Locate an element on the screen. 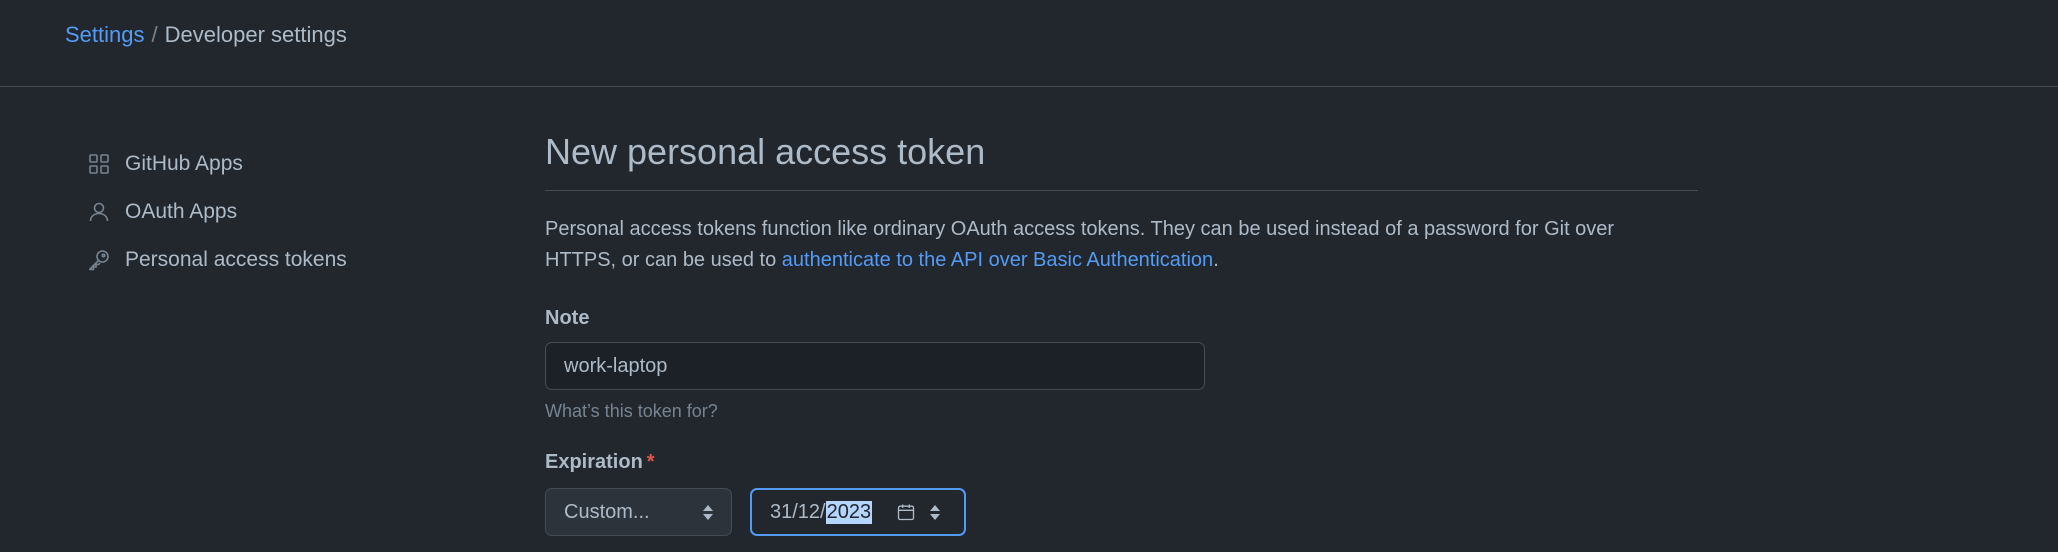  expiration-date-input: 31/12/2023 is located at coordinates (858, 512).